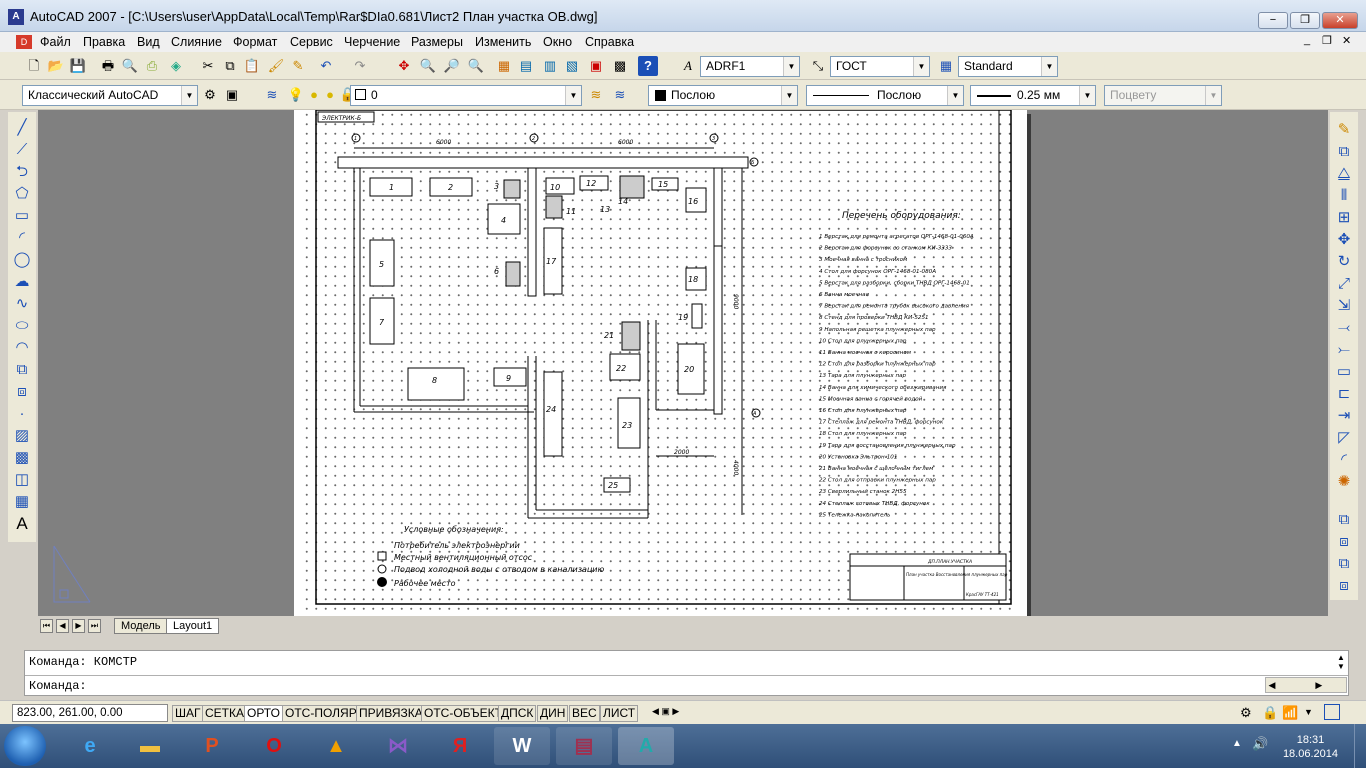 The height and width of the screenshot is (768, 1366). Describe the element at coordinates (176, 66) in the screenshot. I see `3d-dwf-icon: ◈` at that location.